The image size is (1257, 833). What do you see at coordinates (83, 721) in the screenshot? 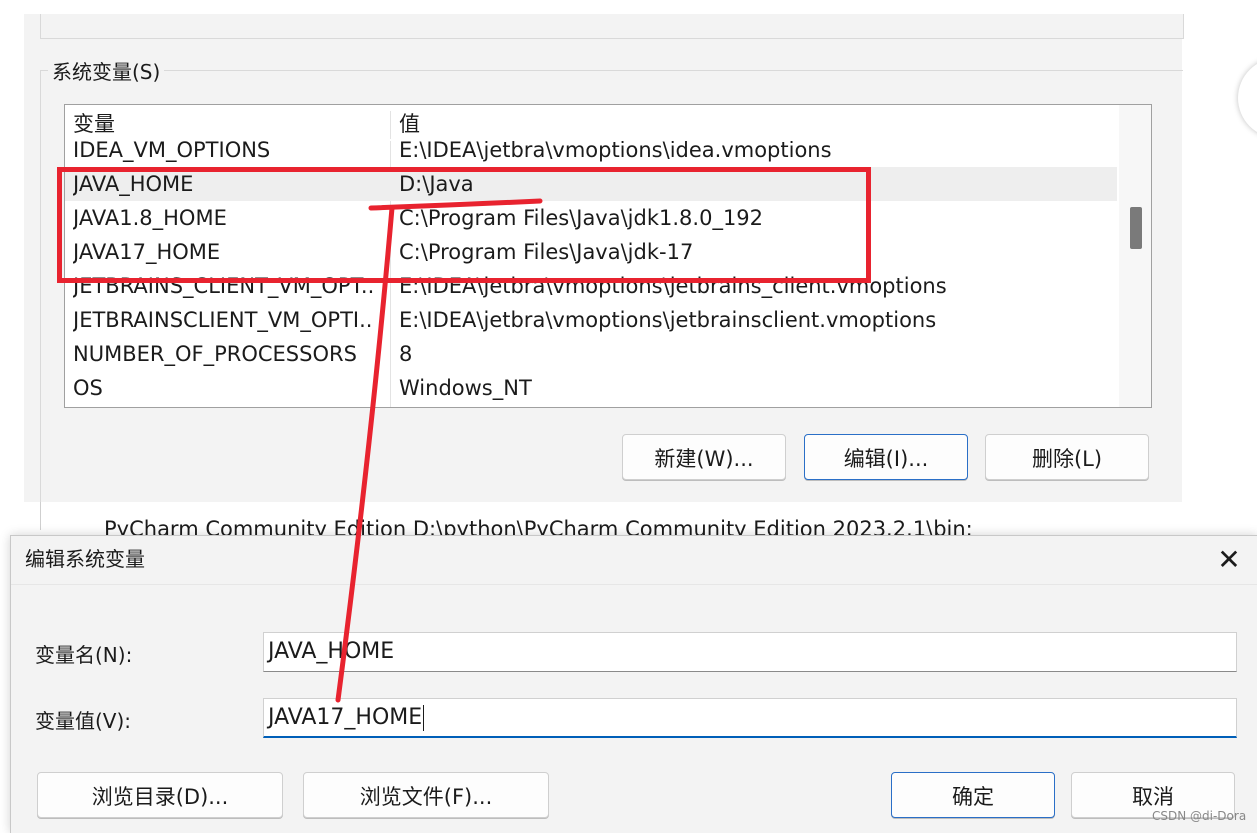
I see `variable-value-label: 变量值(V):` at bounding box center [83, 721].